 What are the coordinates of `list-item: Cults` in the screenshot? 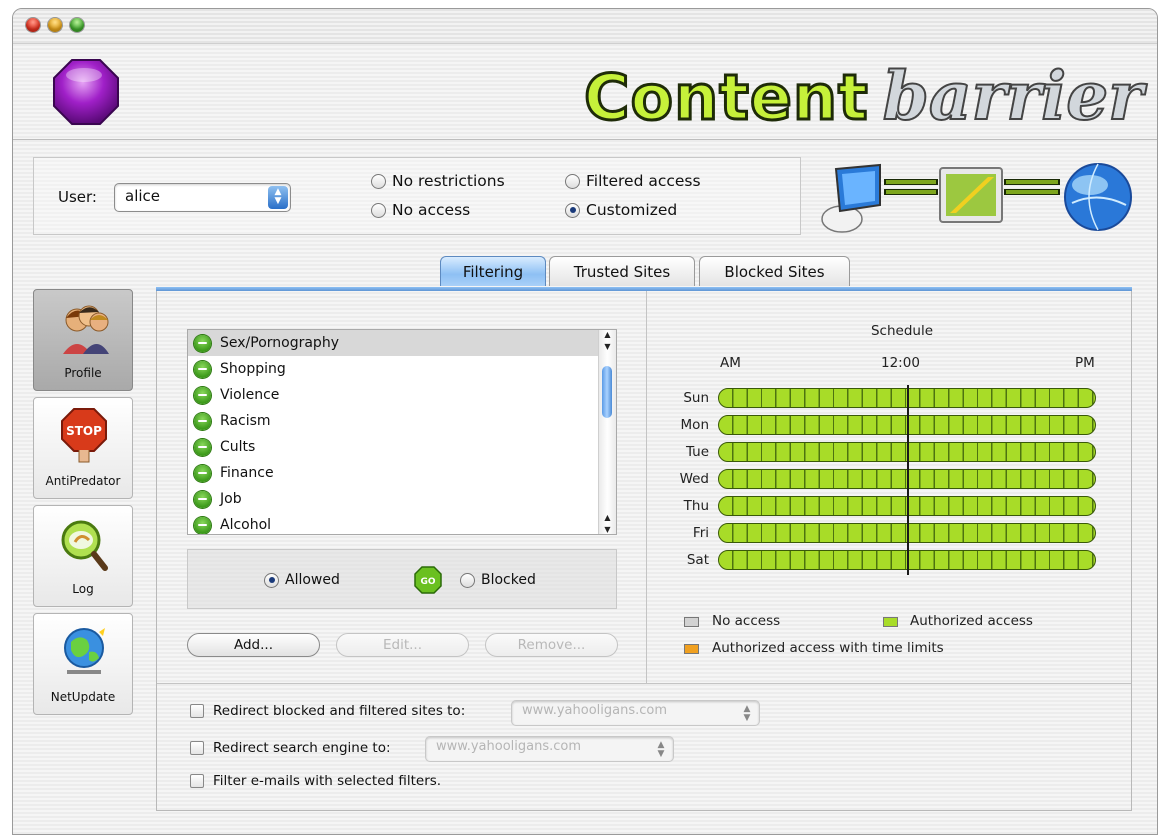 It's located at (394, 447).